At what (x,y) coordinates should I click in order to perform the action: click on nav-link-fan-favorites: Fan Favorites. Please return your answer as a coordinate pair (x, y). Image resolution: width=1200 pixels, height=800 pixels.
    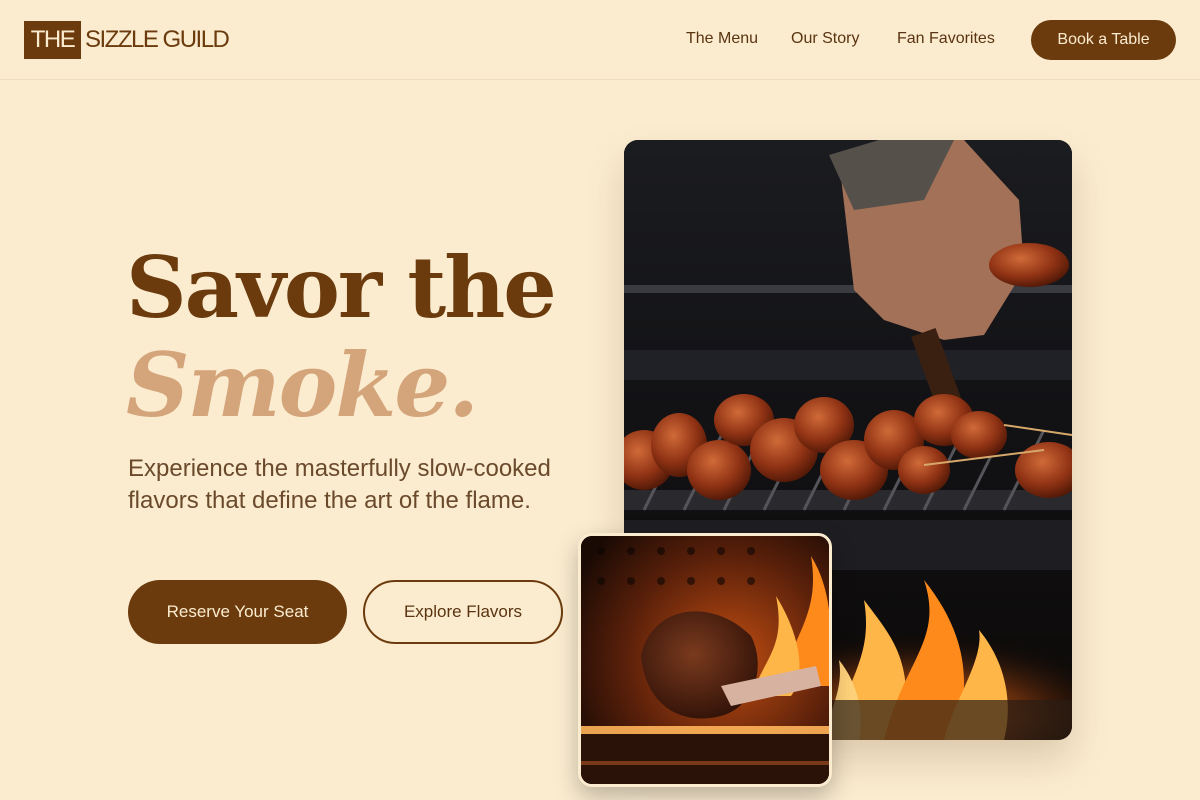
    Looking at the image, I should click on (946, 39).